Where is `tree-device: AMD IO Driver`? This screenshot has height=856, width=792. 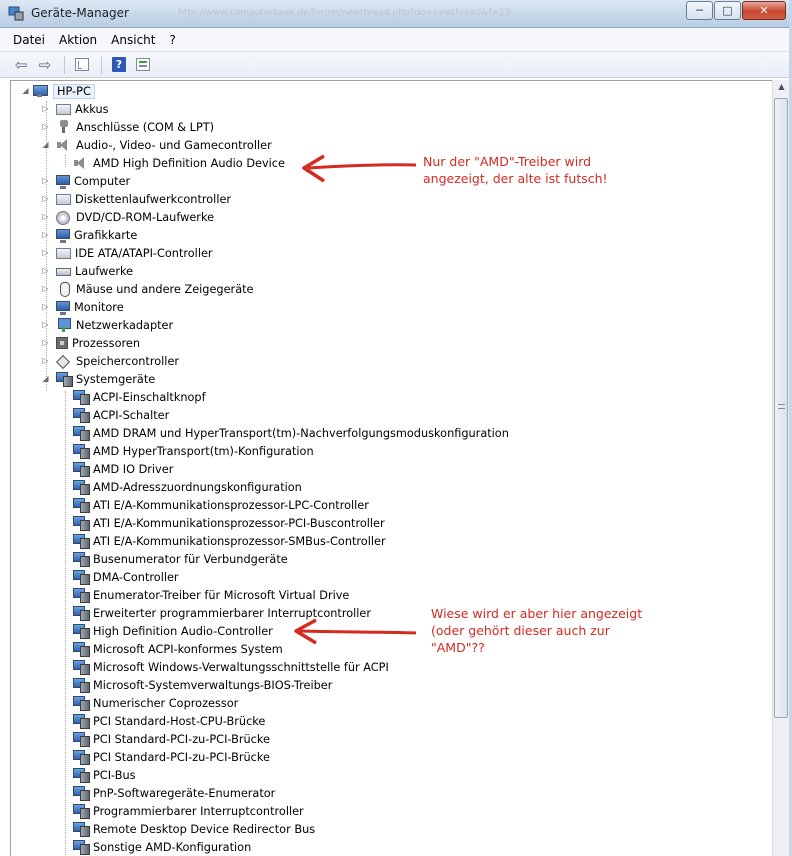
tree-device: AMD IO Driver is located at coordinates (123, 469).